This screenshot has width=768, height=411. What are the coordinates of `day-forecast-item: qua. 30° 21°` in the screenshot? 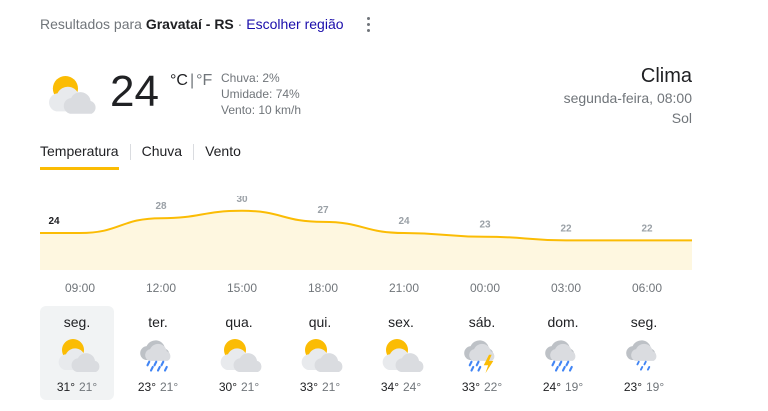 It's located at (239, 353).